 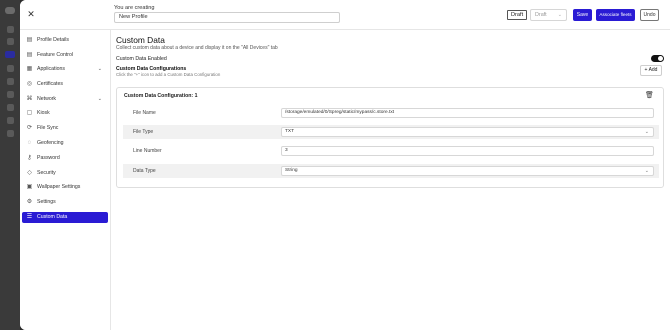 I want to click on image-icon: ▣, so click(x=29, y=187).